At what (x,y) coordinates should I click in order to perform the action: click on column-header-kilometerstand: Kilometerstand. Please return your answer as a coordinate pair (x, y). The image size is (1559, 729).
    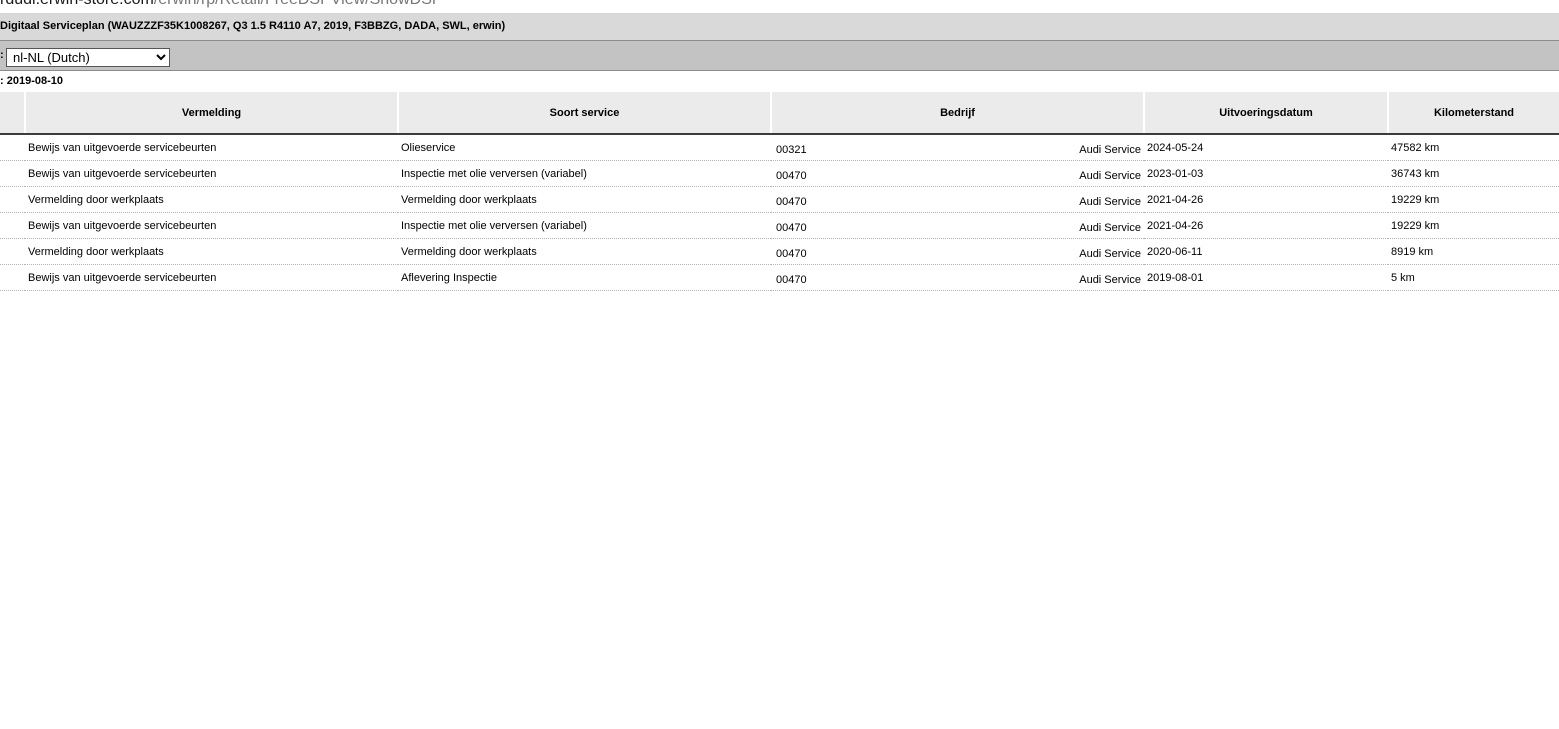
    Looking at the image, I should click on (1473, 113).